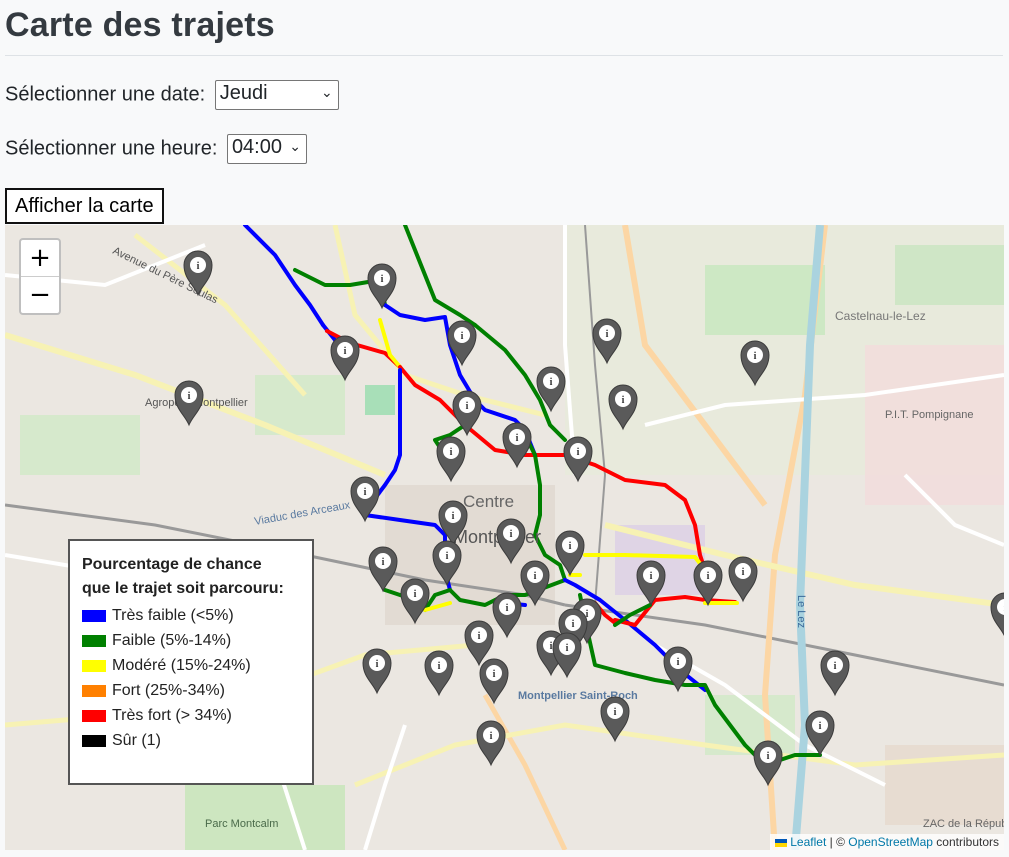 This screenshot has width=1009, height=857. Describe the element at coordinates (243, 93) in the screenshot. I see `date-select-value: Jeudi` at that location.